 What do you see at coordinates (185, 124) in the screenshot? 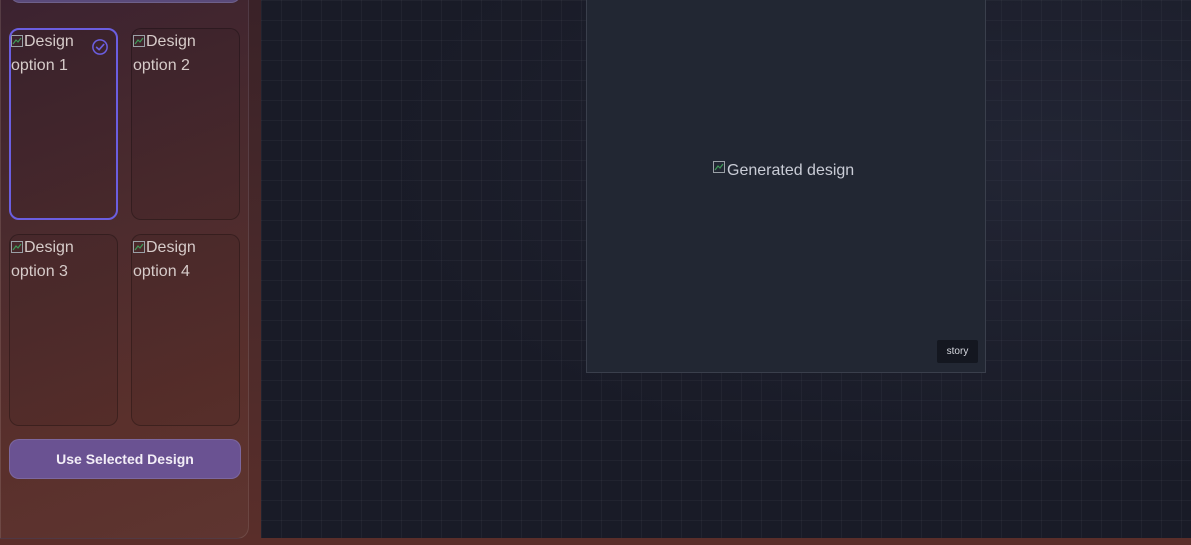
I see `design-option-2: Design option 2` at bounding box center [185, 124].